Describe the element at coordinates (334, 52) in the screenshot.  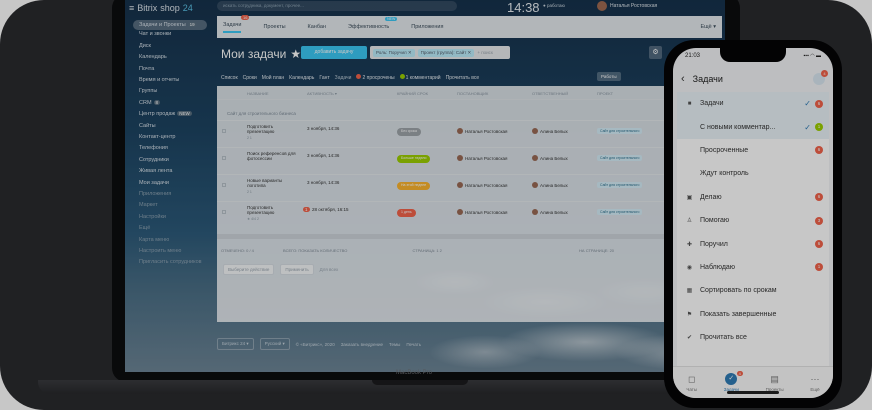
I see `add-task-button: добавить задачу` at that location.